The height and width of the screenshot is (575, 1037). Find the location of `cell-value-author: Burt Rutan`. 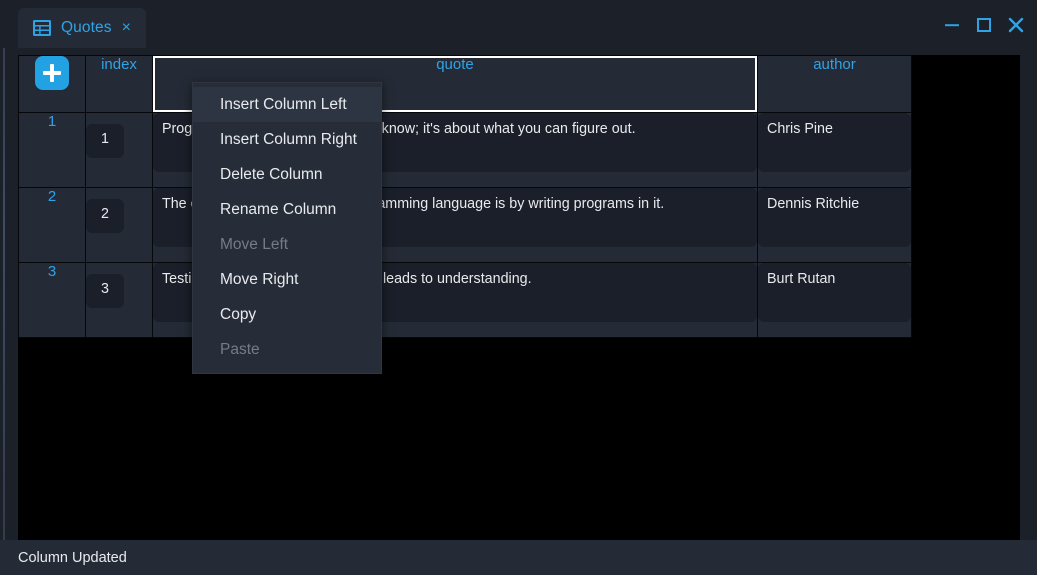

cell-value-author: Burt Rutan is located at coordinates (834, 292).